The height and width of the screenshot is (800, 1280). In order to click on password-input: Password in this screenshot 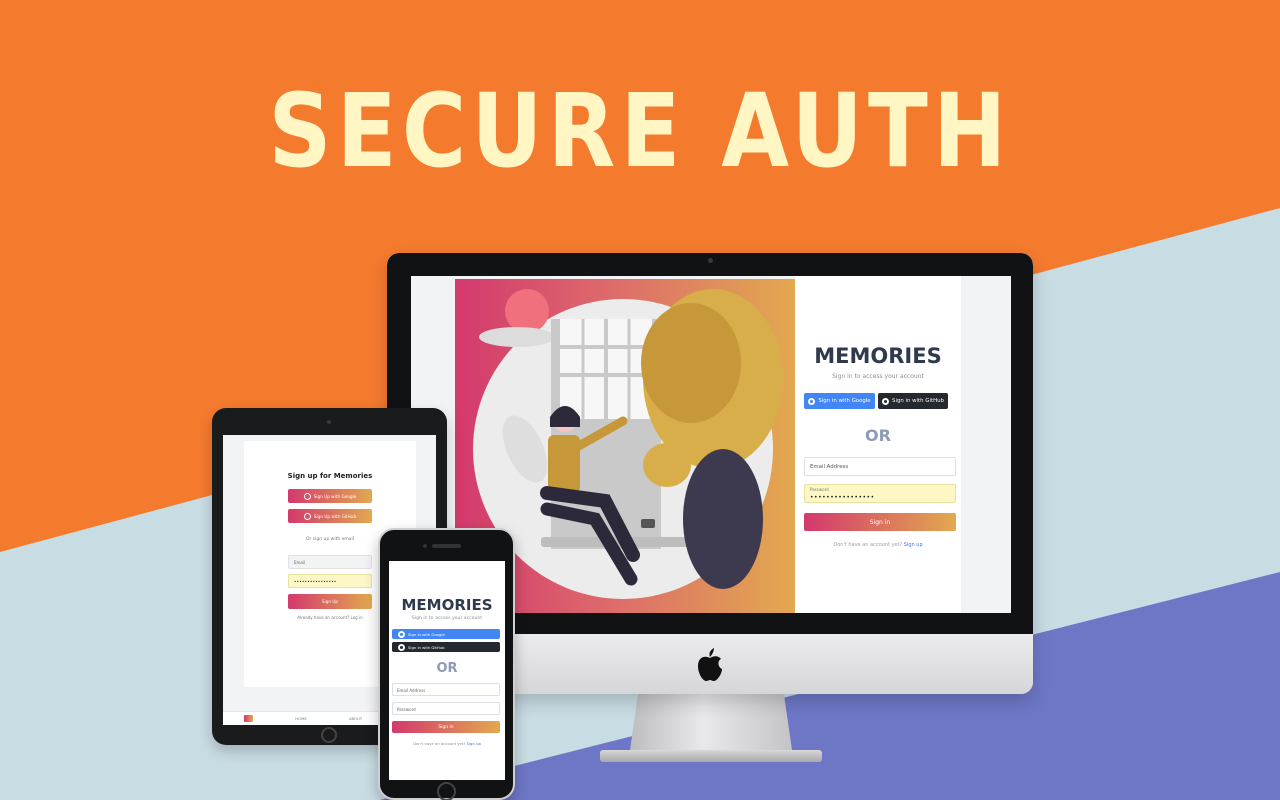, I will do `click(446, 708)`.